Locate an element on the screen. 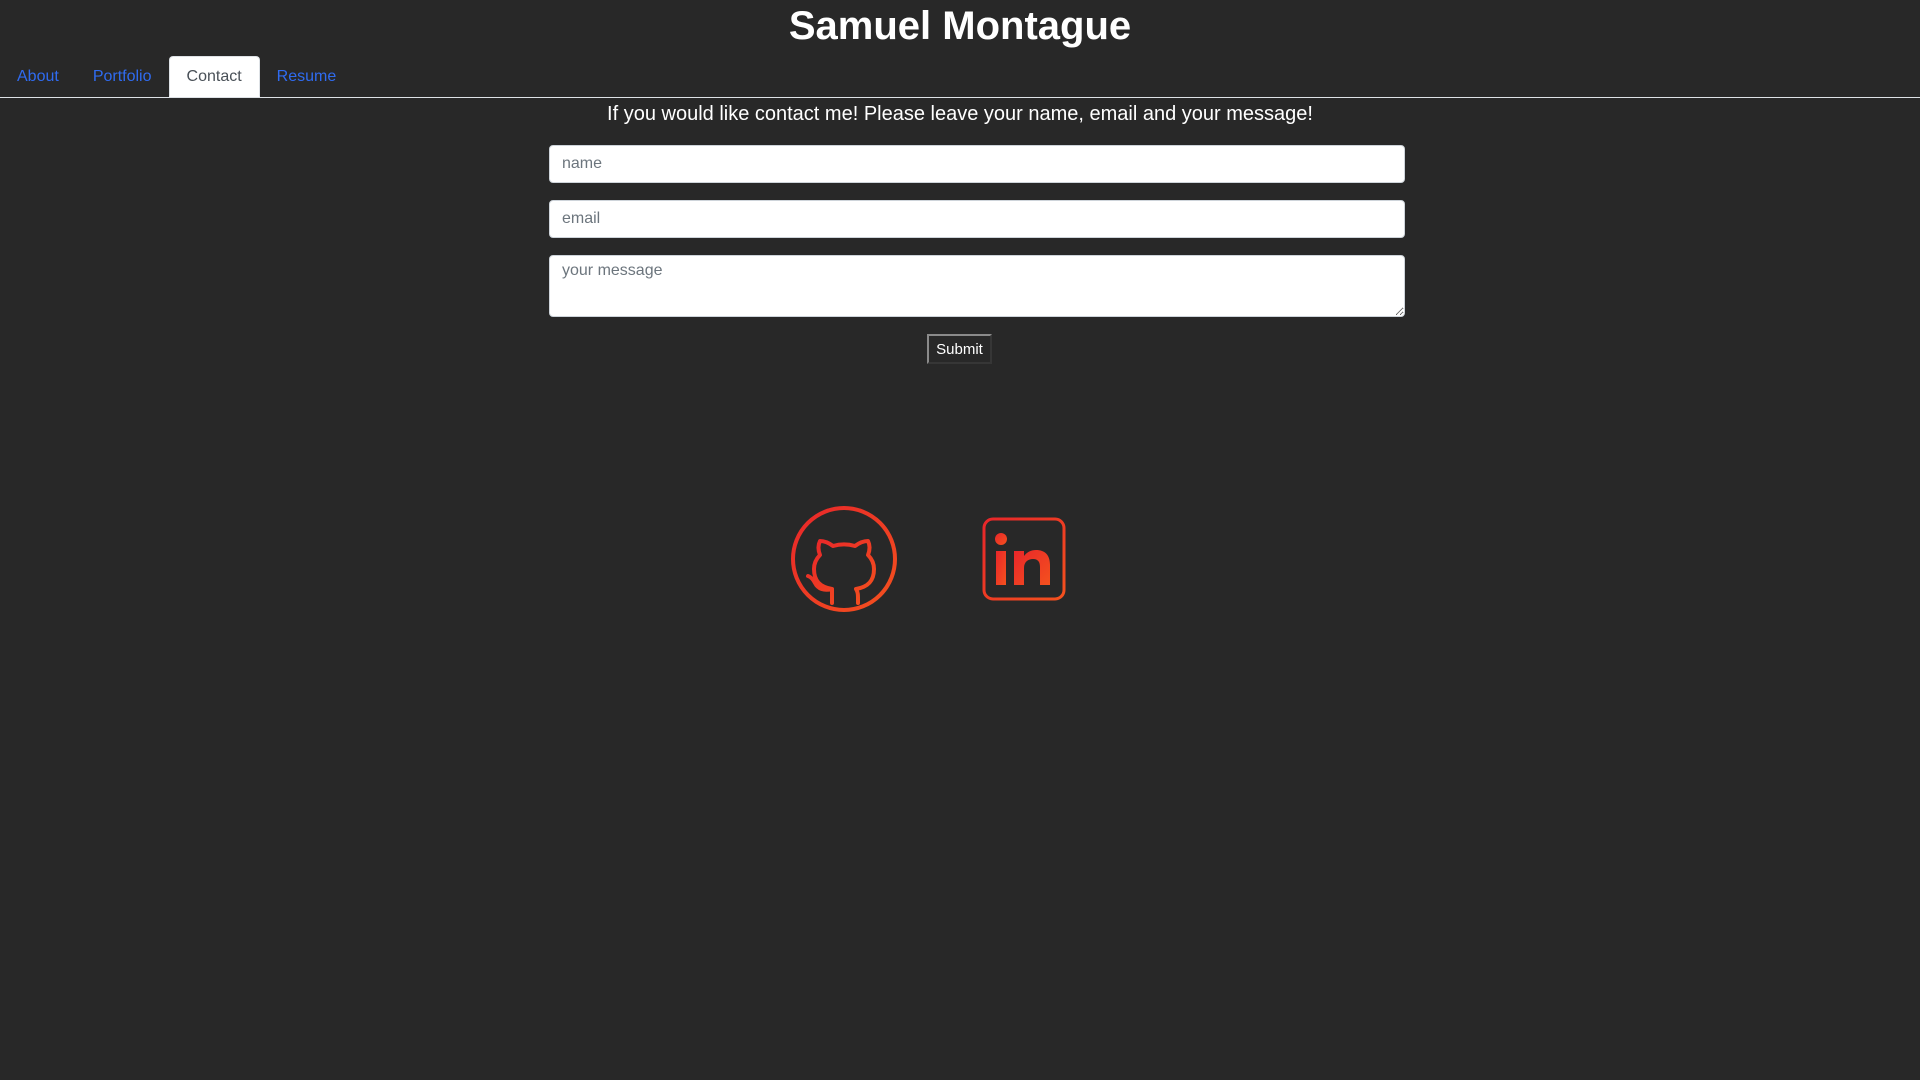 The height and width of the screenshot is (1080, 1920). github-icon is located at coordinates (844, 559).